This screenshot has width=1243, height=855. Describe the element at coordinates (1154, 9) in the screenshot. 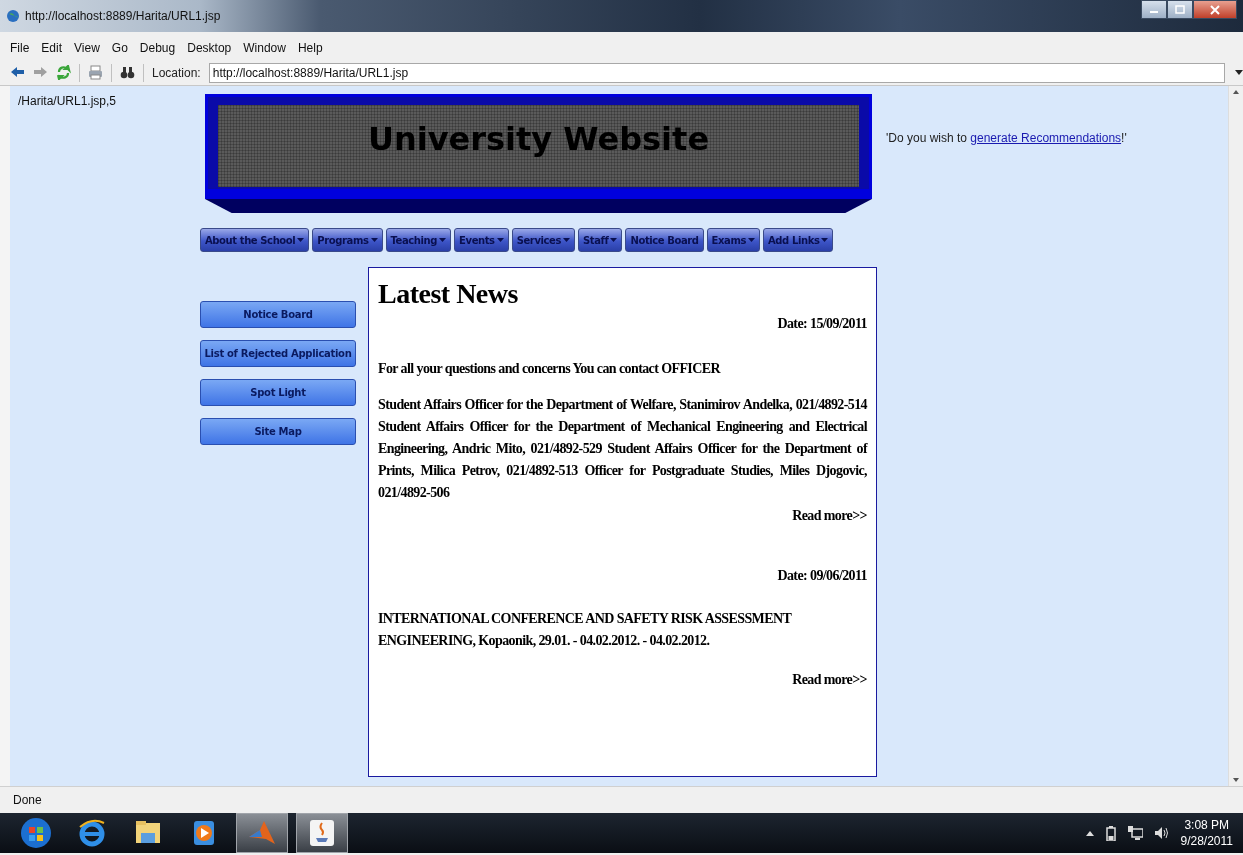

I see `minimize-button` at that location.